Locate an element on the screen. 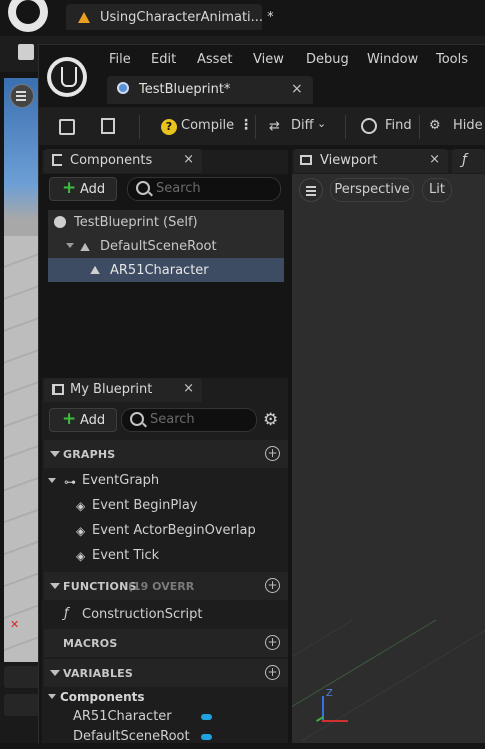  menu-bar: File Edit Asset View Debug Window Tools is located at coordinates (262, 60).